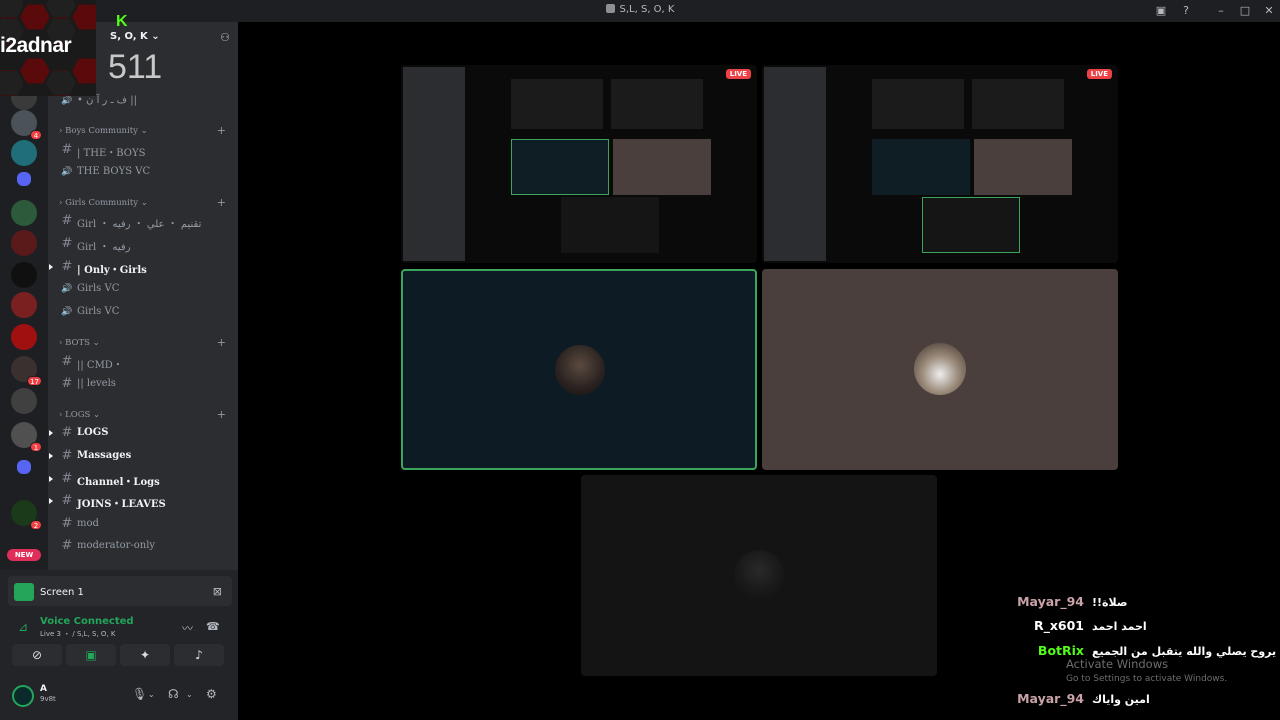  What do you see at coordinates (211, 694) in the screenshot?
I see `gear-icon: ⚙` at bounding box center [211, 694].